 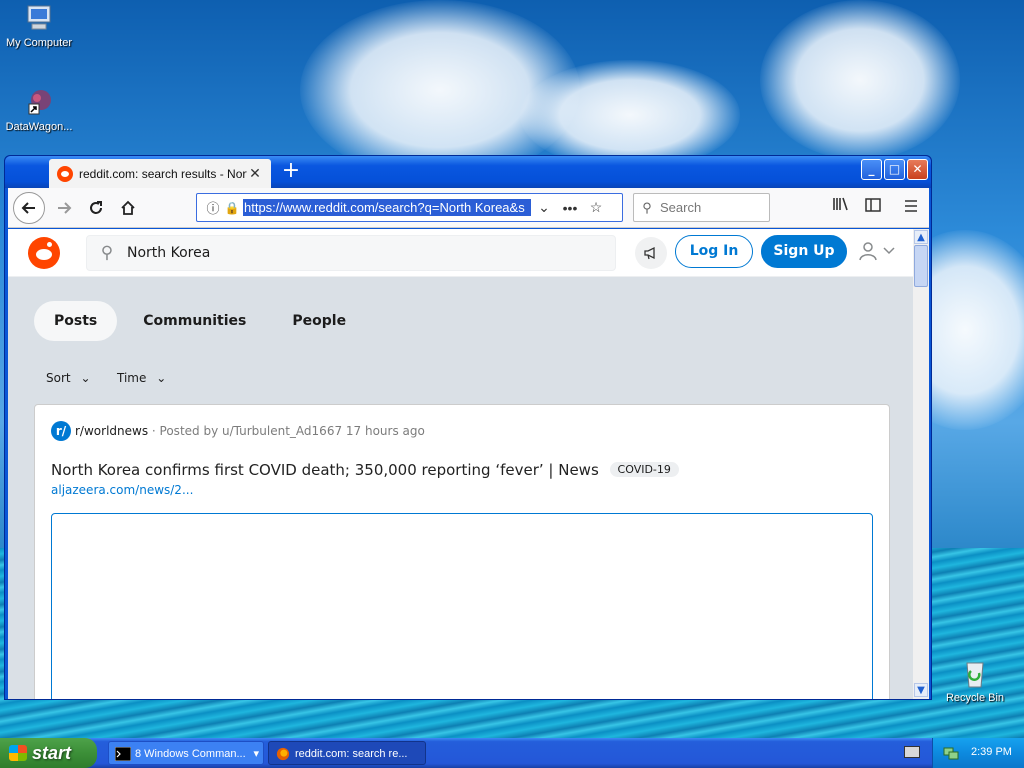 I want to click on post-flair: COVID-19, so click(x=644, y=469).